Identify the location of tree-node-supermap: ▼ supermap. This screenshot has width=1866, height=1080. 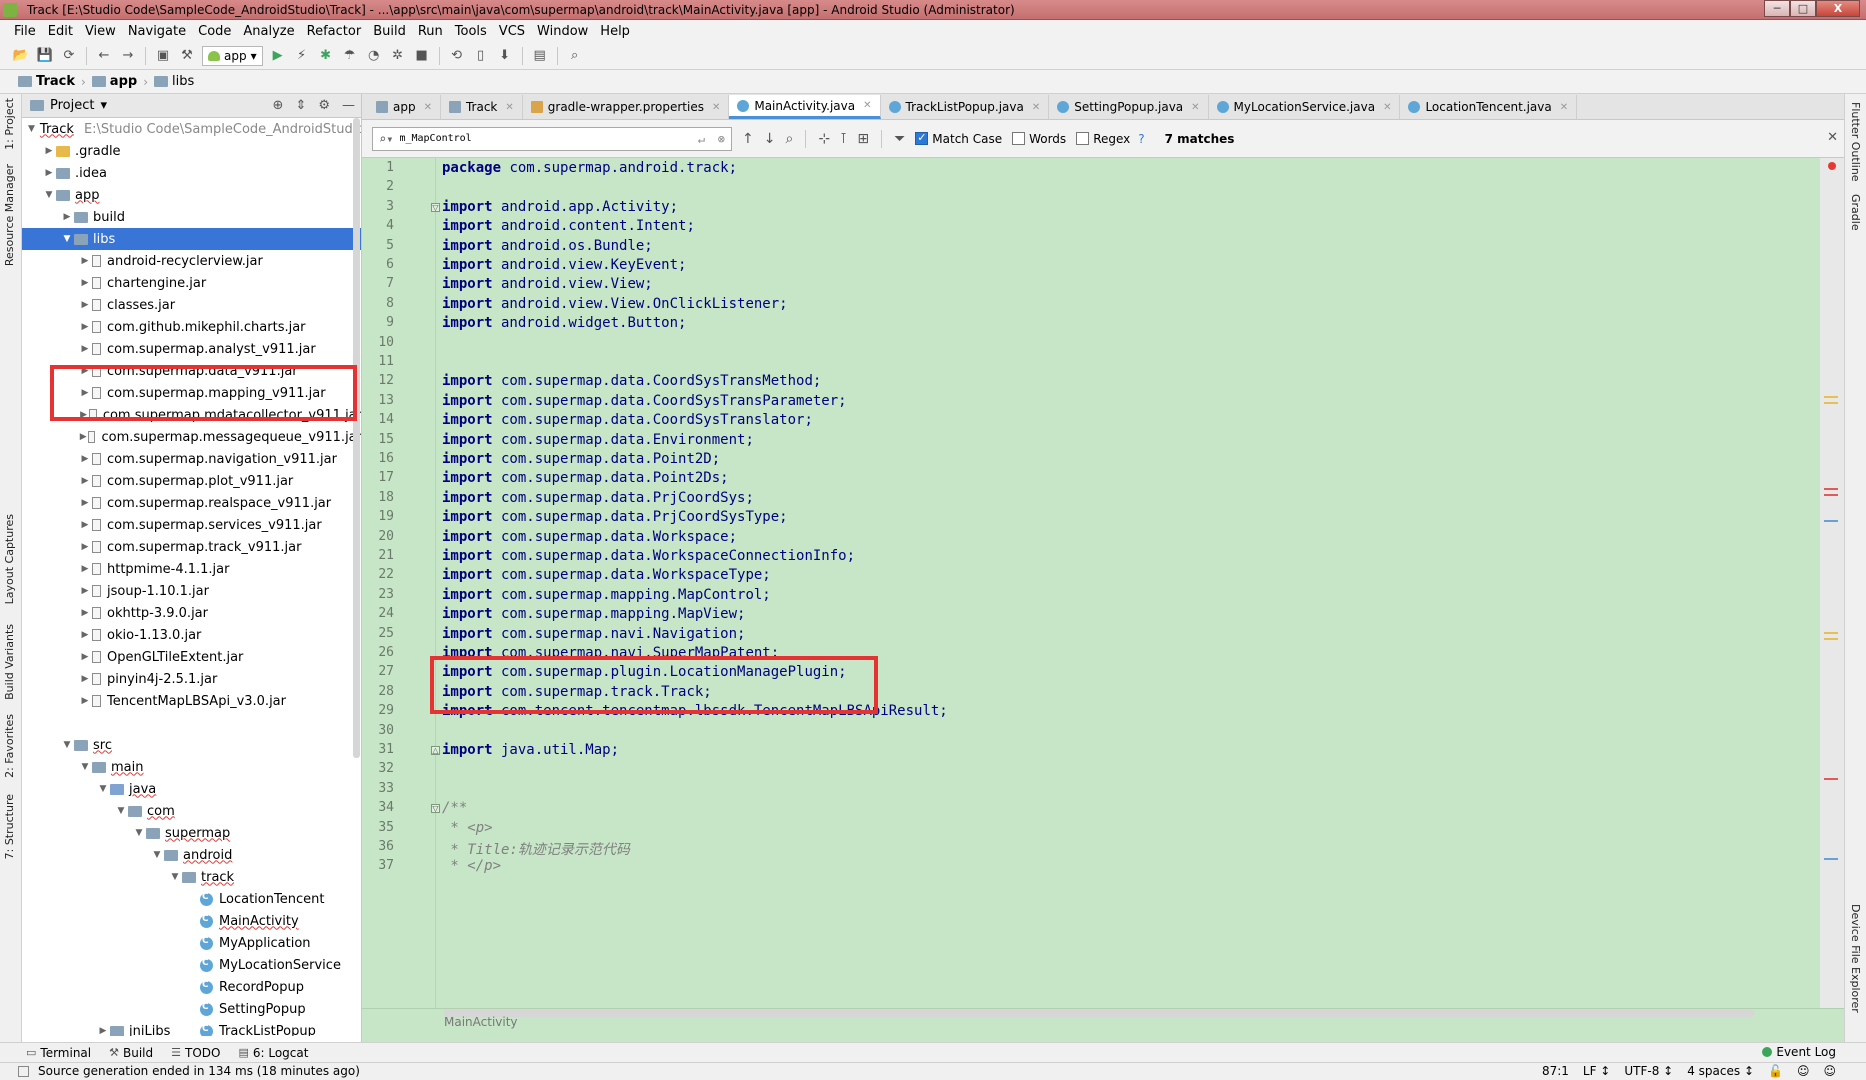
(191, 833).